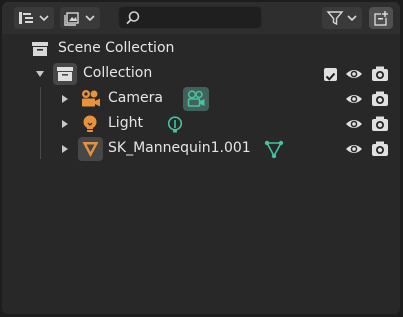 The width and height of the screenshot is (403, 317). I want to click on collection-expand-toggle, so click(40, 74).